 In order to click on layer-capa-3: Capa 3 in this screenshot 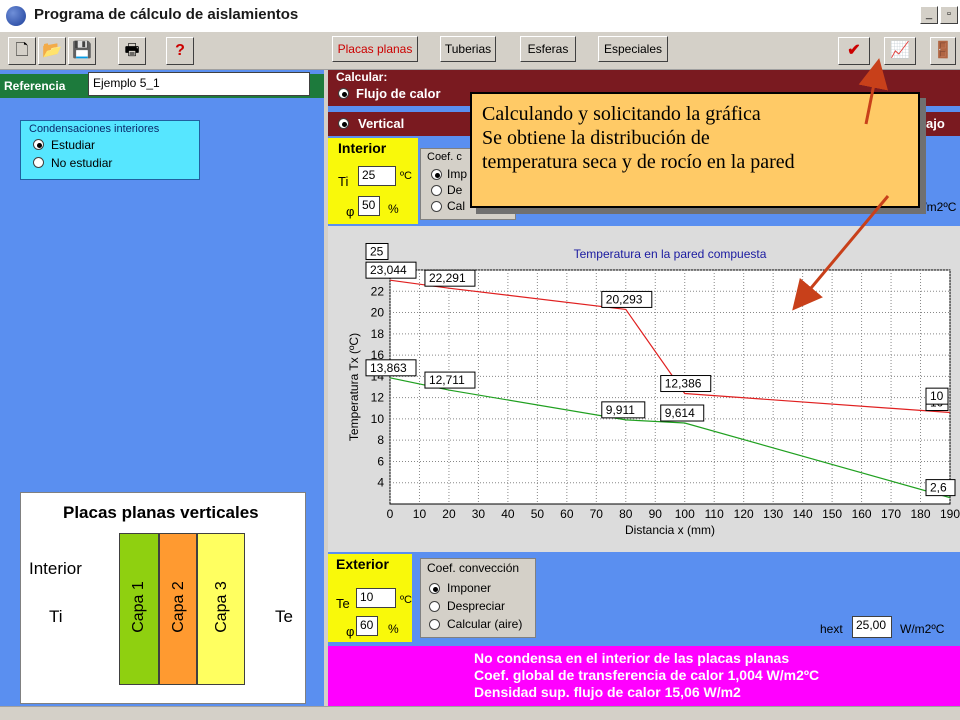, I will do `click(221, 609)`.